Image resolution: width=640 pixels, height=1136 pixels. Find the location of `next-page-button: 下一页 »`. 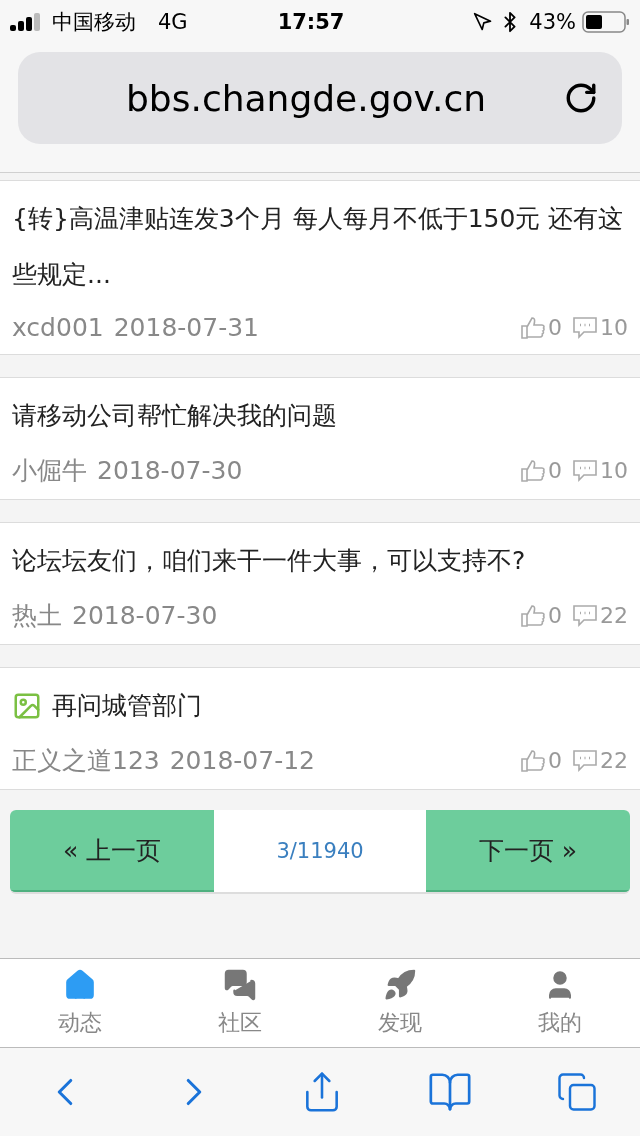

next-page-button: 下一页 » is located at coordinates (528, 851).